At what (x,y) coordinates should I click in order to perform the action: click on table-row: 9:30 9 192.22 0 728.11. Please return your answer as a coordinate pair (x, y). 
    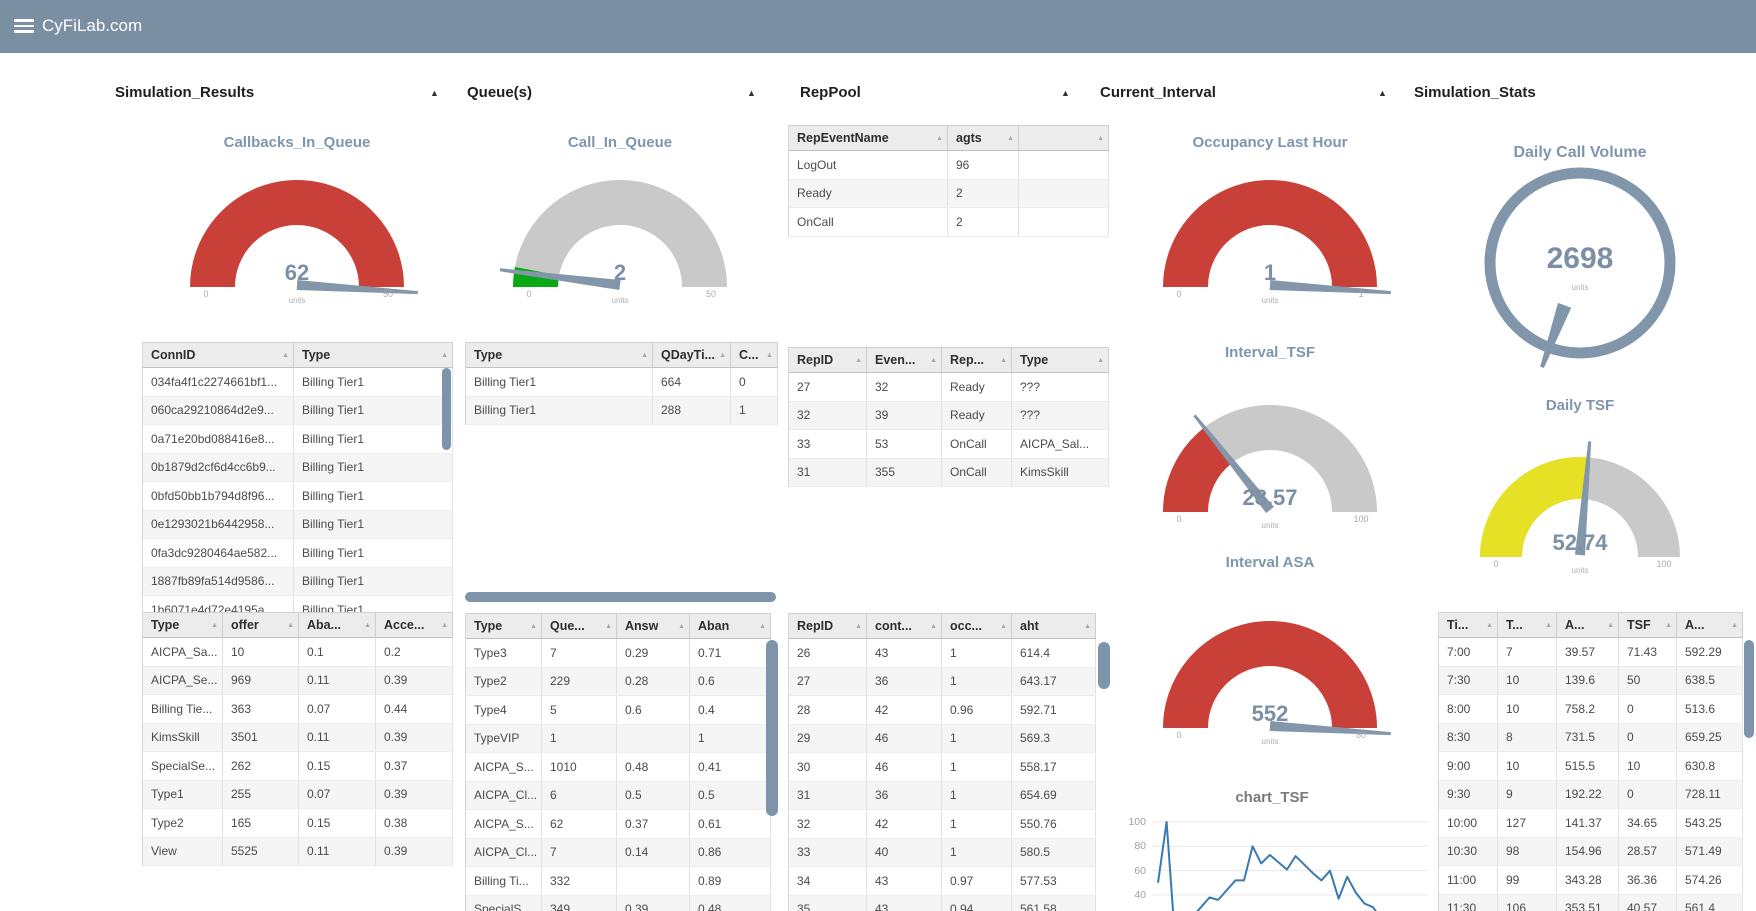
    Looking at the image, I should click on (1591, 794).